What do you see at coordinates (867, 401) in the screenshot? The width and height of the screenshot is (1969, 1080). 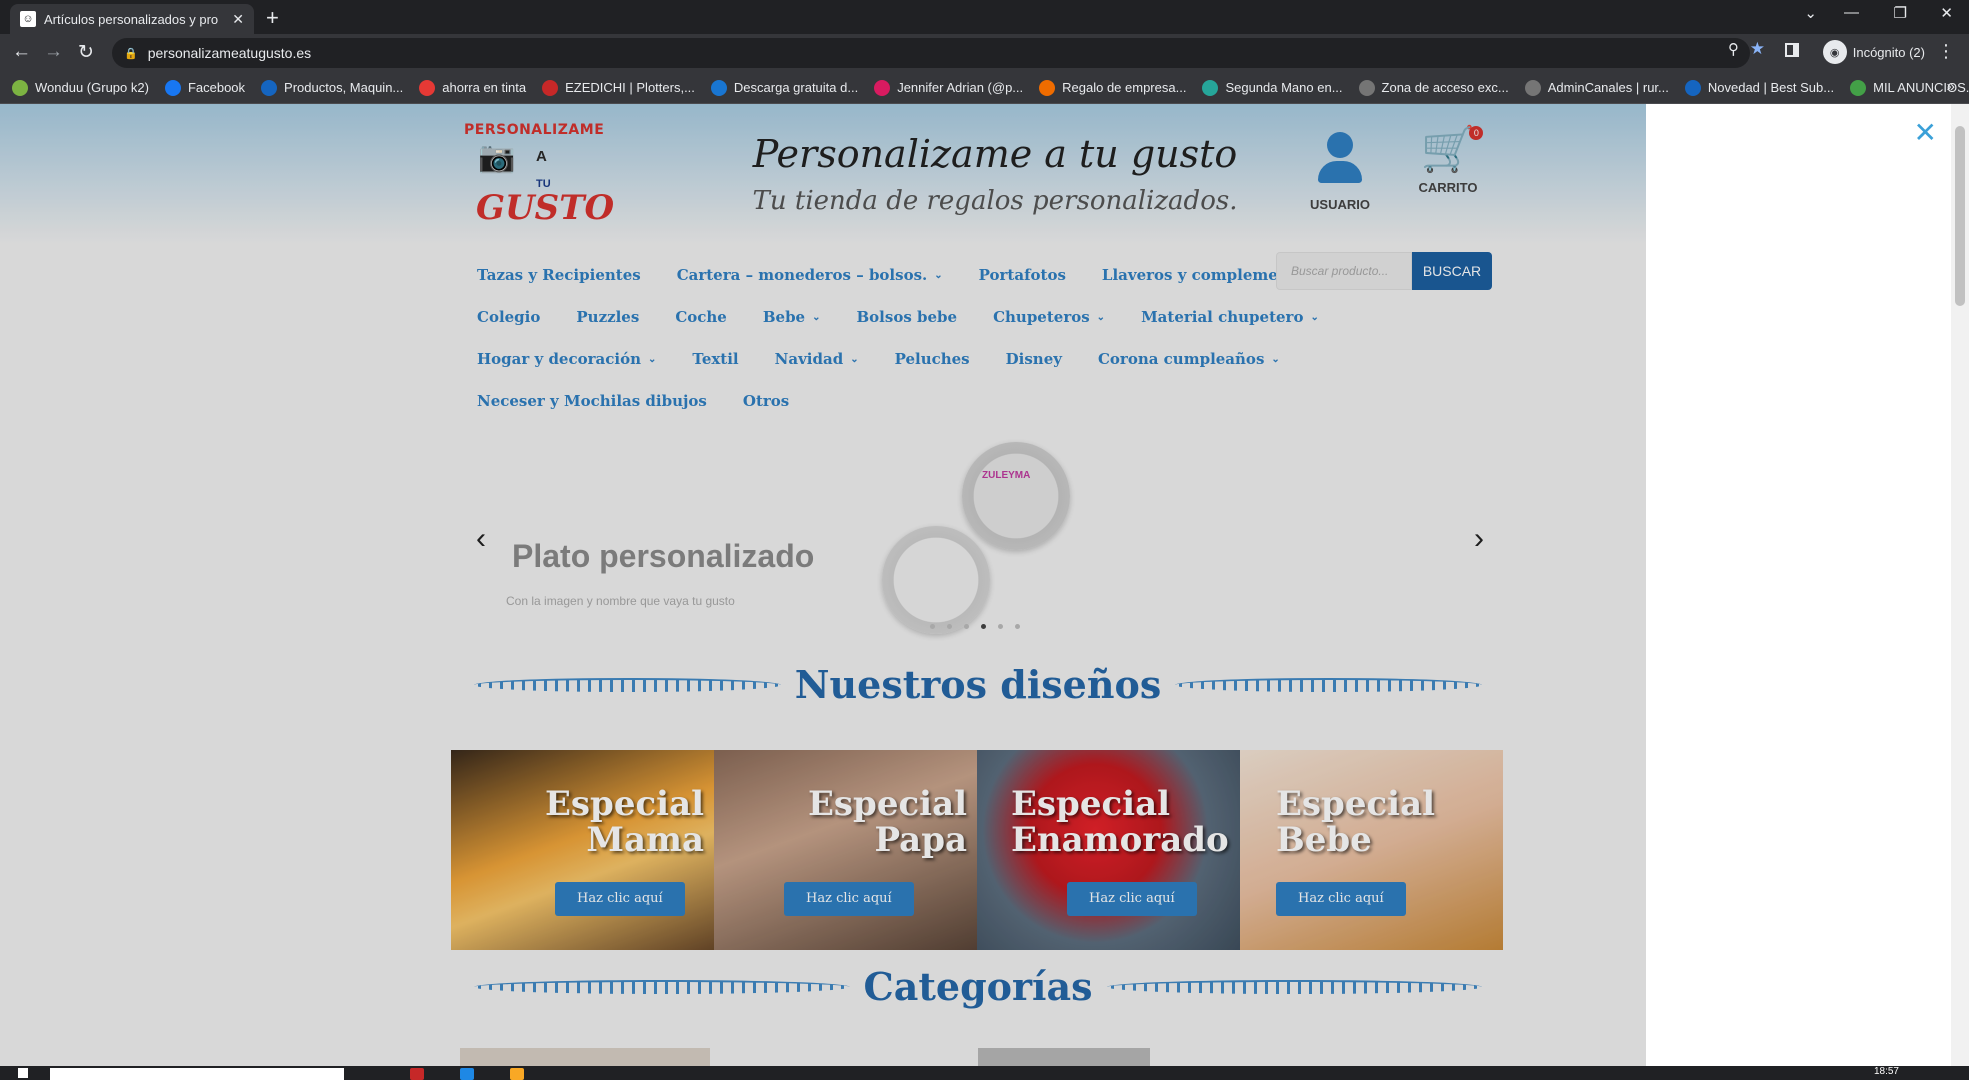 I see `menu-row: Neceser y Mochilas dibujos Otros` at bounding box center [867, 401].